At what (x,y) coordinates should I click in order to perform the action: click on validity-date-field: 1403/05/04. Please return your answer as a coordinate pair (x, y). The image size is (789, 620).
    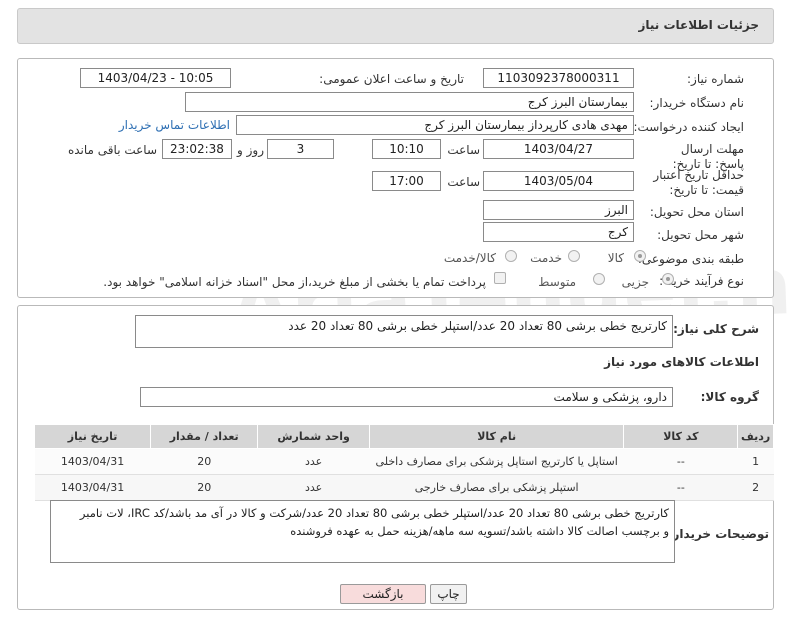
    Looking at the image, I should click on (558, 181).